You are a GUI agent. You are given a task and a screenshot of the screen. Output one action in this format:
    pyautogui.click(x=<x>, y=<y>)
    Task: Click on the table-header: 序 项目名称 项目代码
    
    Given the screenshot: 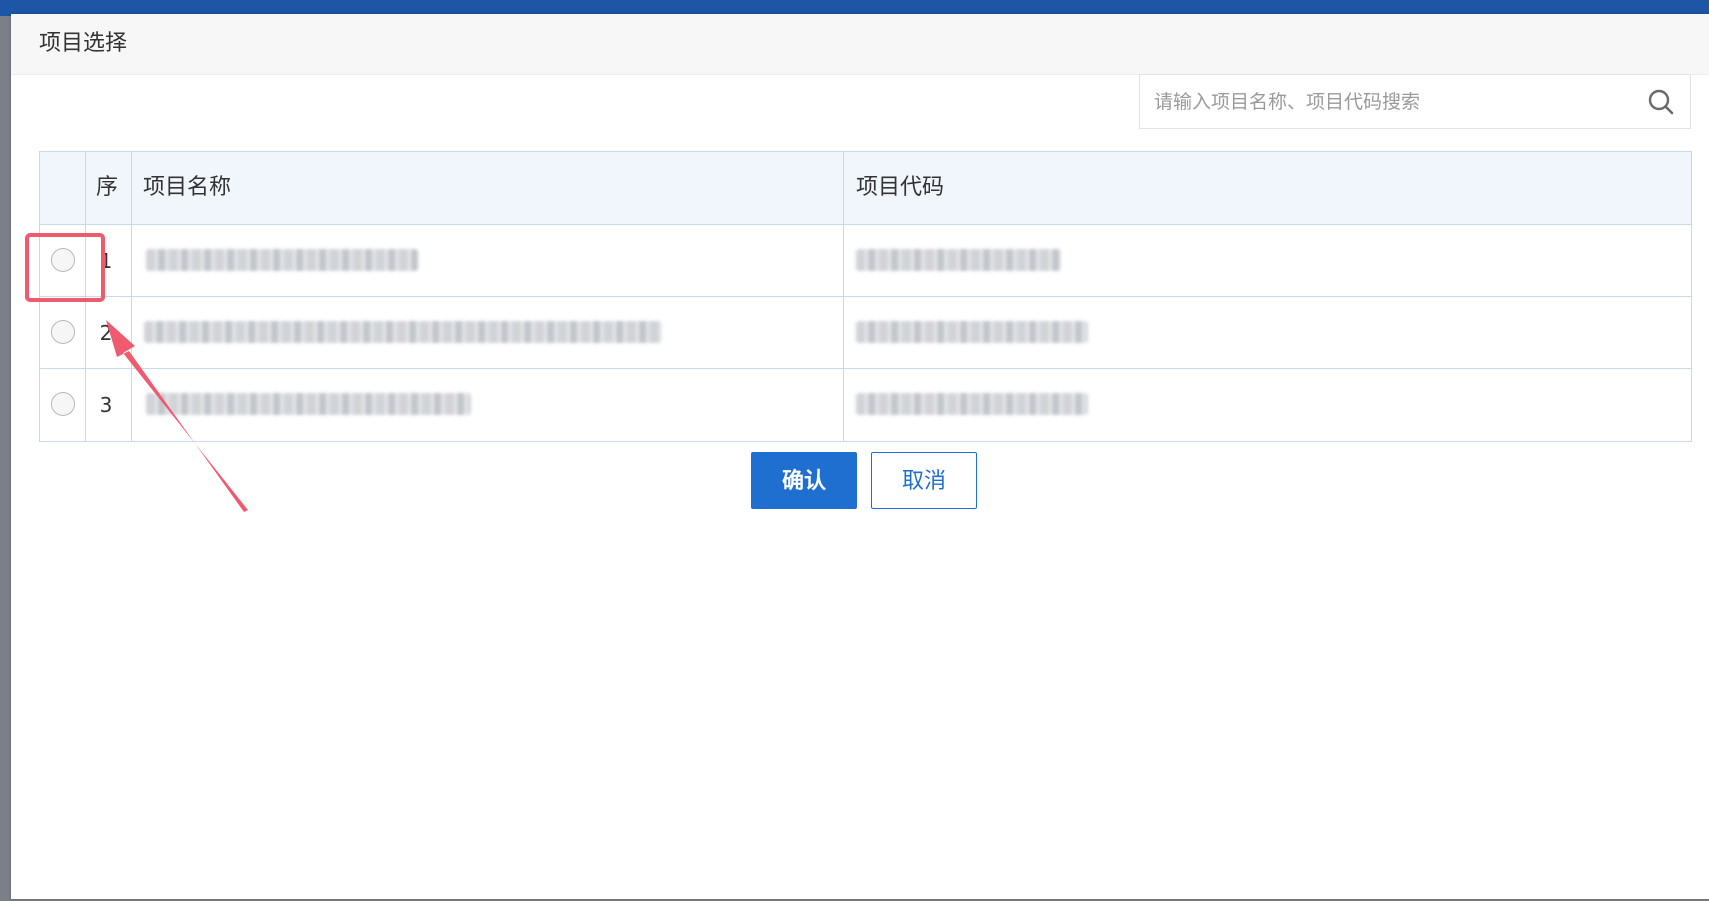 What is the action you would take?
    pyautogui.click(x=865, y=188)
    